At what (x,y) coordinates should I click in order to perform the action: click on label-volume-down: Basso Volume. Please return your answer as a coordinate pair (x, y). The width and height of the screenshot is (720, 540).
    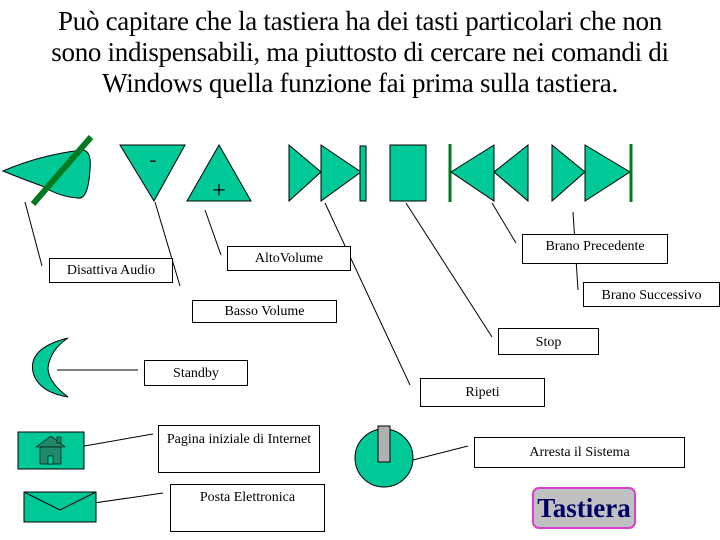
    Looking at the image, I should click on (264, 311).